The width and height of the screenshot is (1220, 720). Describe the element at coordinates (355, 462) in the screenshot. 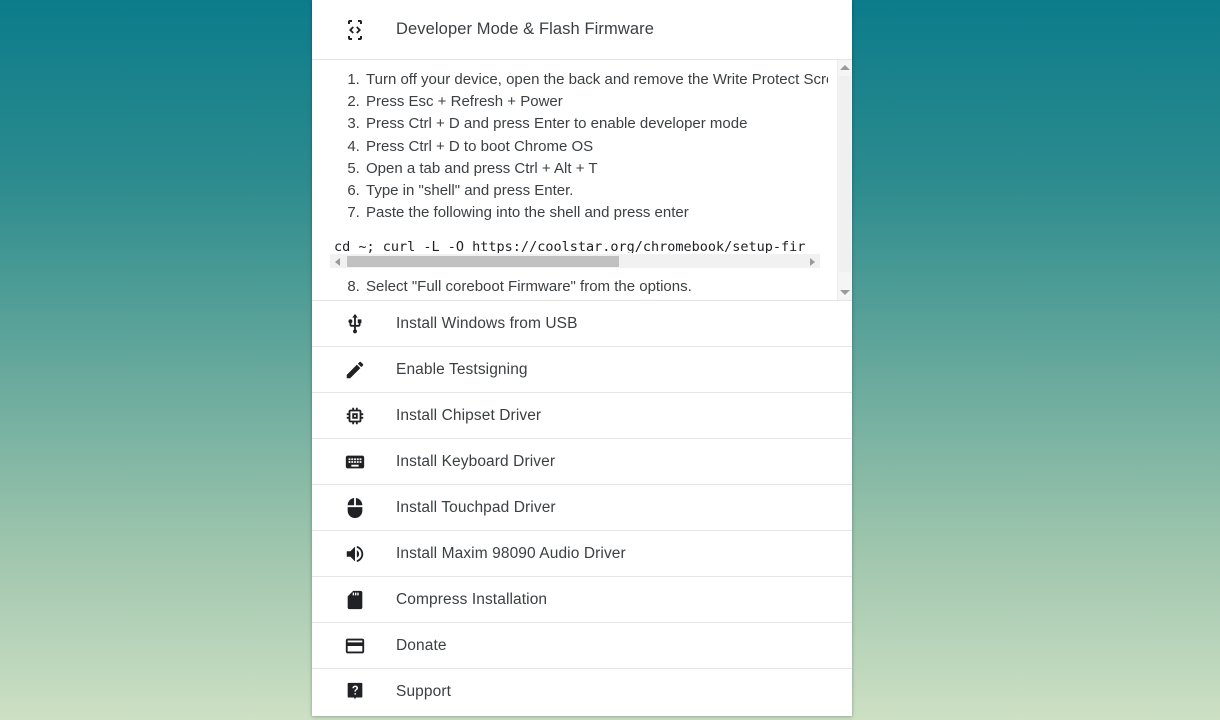

I see `keyboard-icon` at that location.